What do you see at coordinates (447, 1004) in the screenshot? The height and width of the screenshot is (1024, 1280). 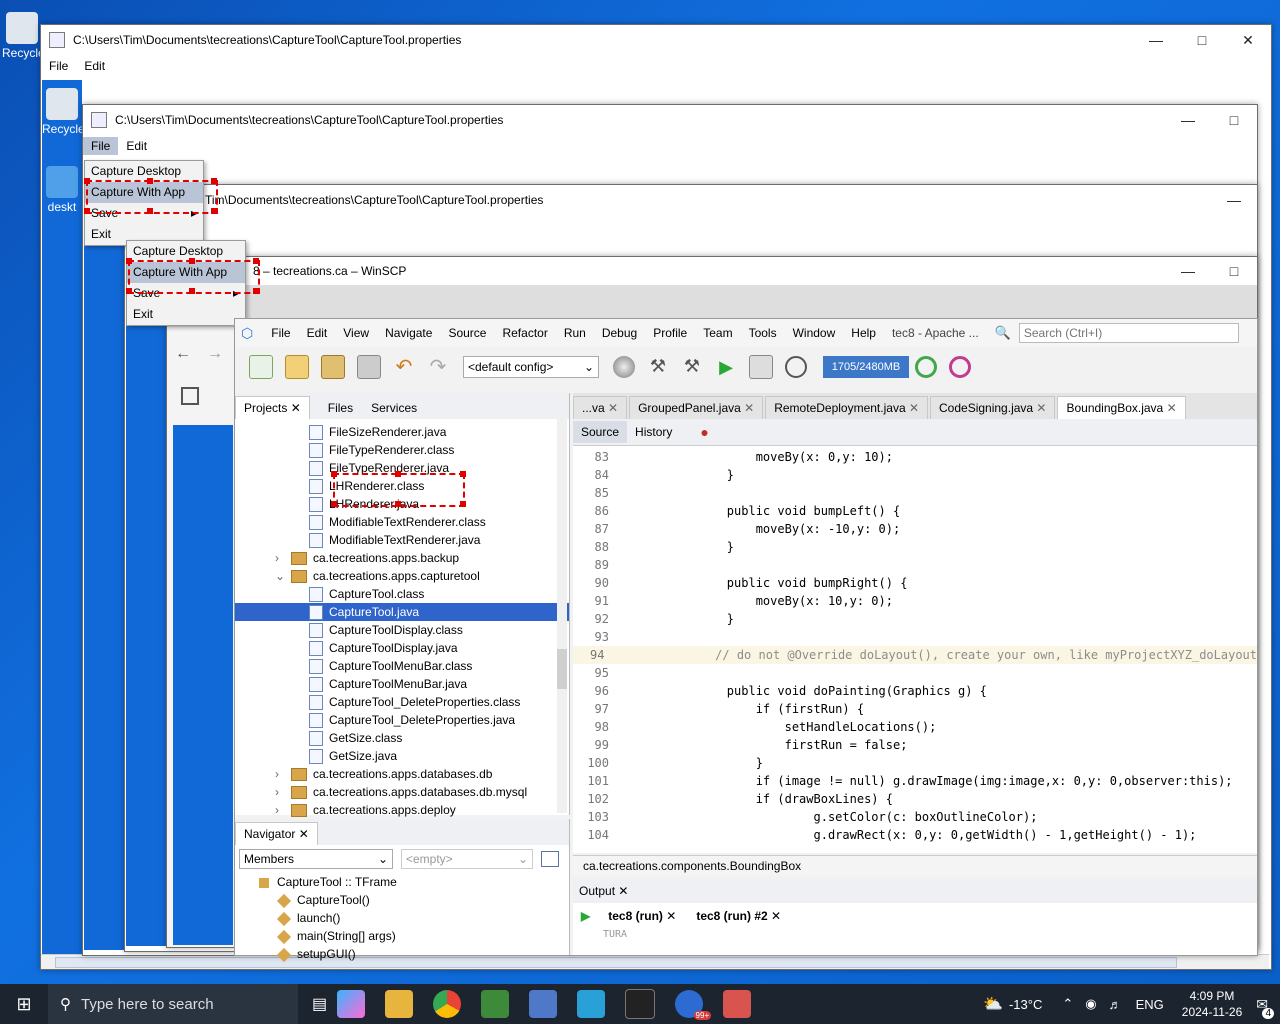 I see `chrome-icon` at bounding box center [447, 1004].